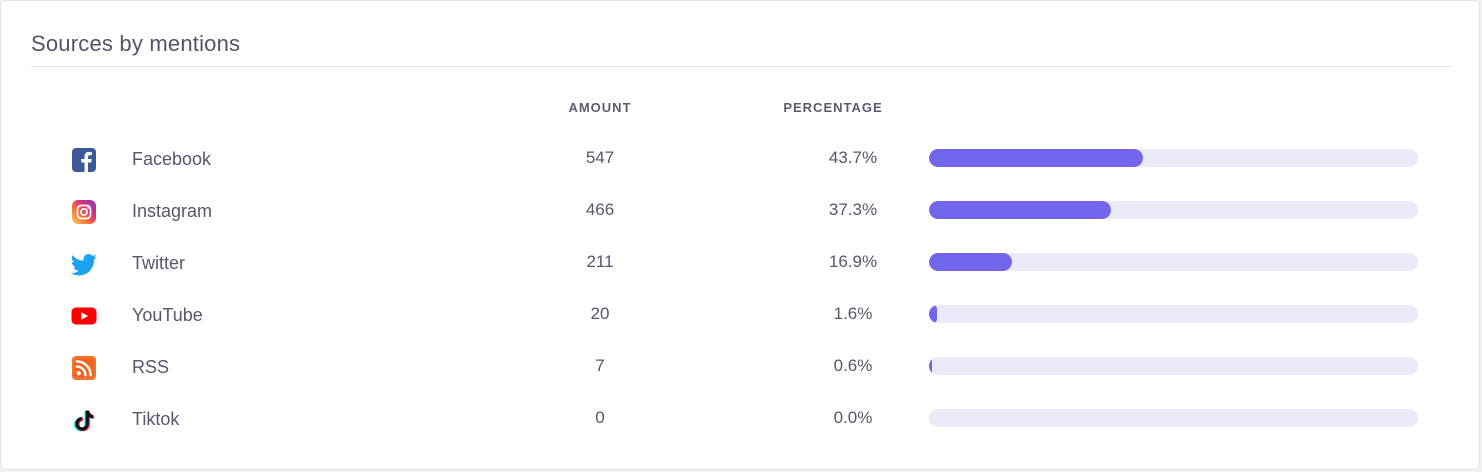 Image resolution: width=1482 pixels, height=472 pixels. Describe the element at coordinates (853, 261) in the screenshot. I see `source-percentage: 16.9%` at that location.